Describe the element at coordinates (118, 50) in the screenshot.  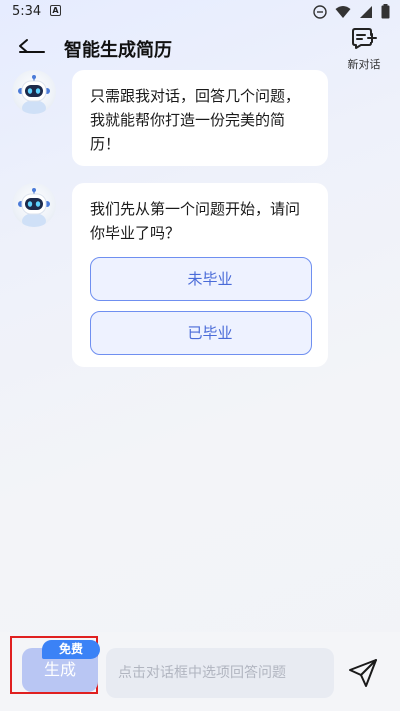
I see `page-title: 智能生成简历` at that location.